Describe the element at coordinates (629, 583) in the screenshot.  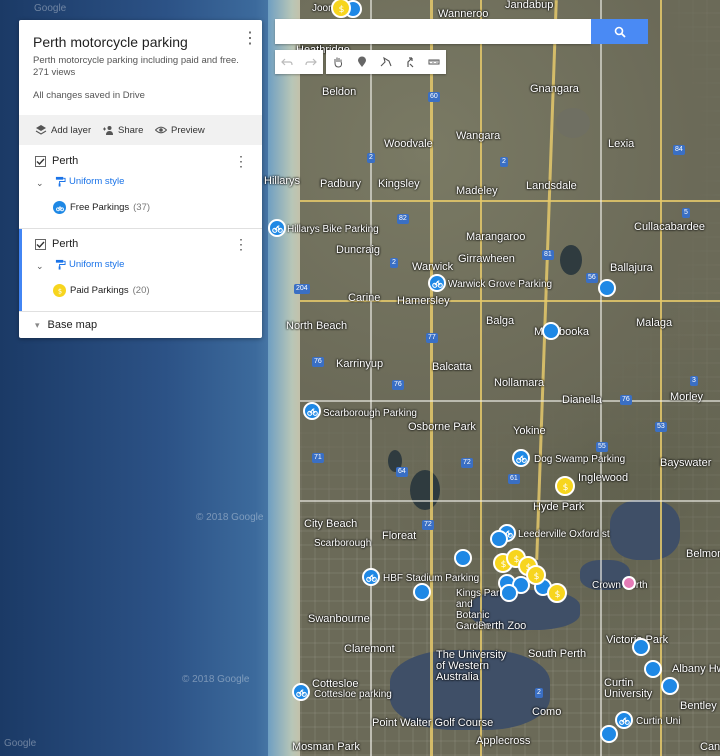
I see `place-marker` at that location.